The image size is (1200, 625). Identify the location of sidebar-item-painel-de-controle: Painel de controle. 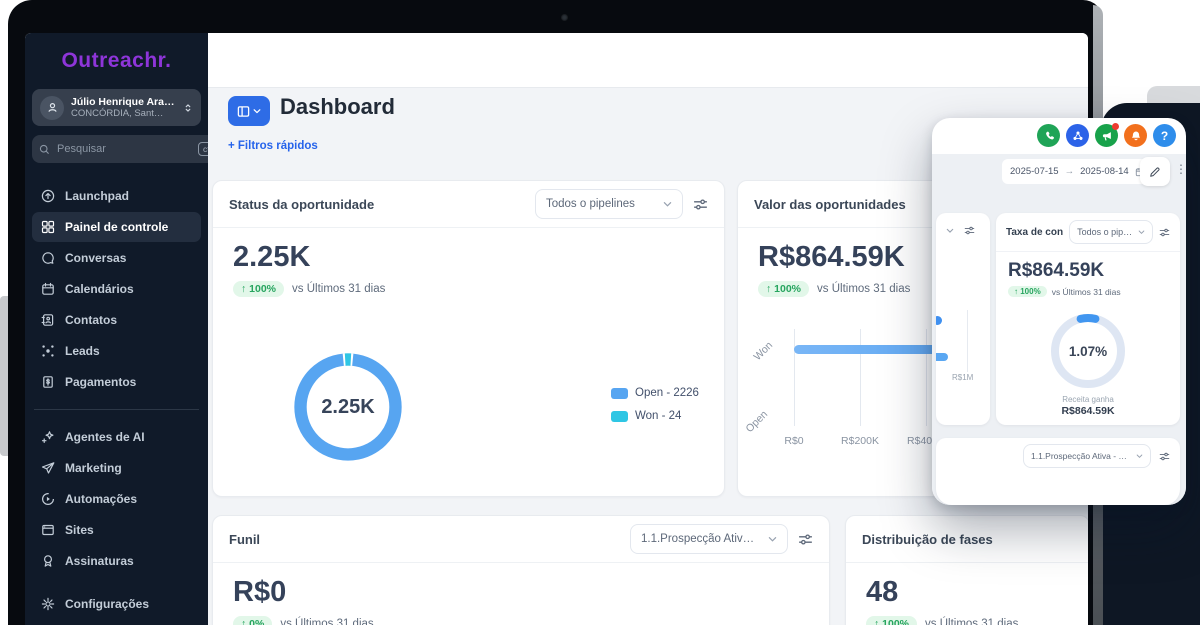
(116, 227).